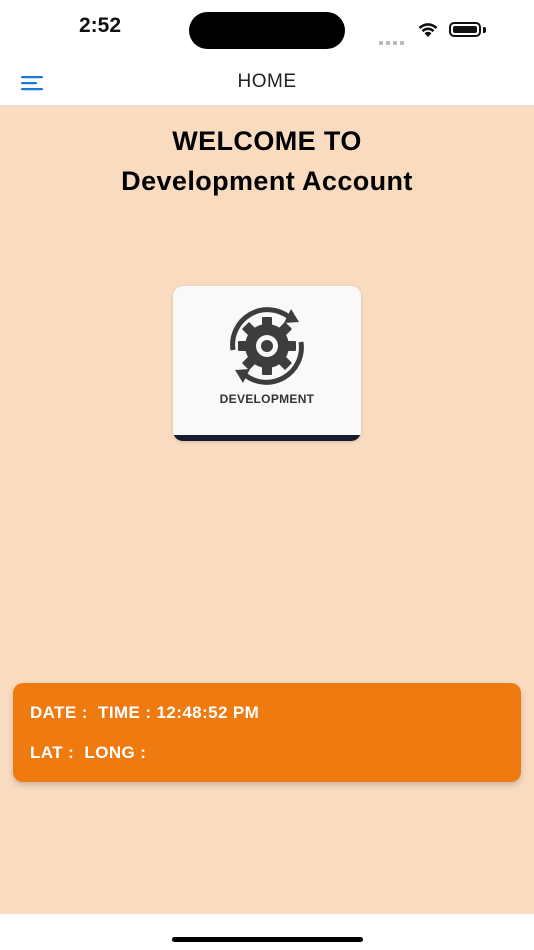 This screenshot has width=534, height=950. Describe the element at coordinates (145, 712) in the screenshot. I see `date-time-text: DATE : TIME : 12:48:52 PM` at that location.